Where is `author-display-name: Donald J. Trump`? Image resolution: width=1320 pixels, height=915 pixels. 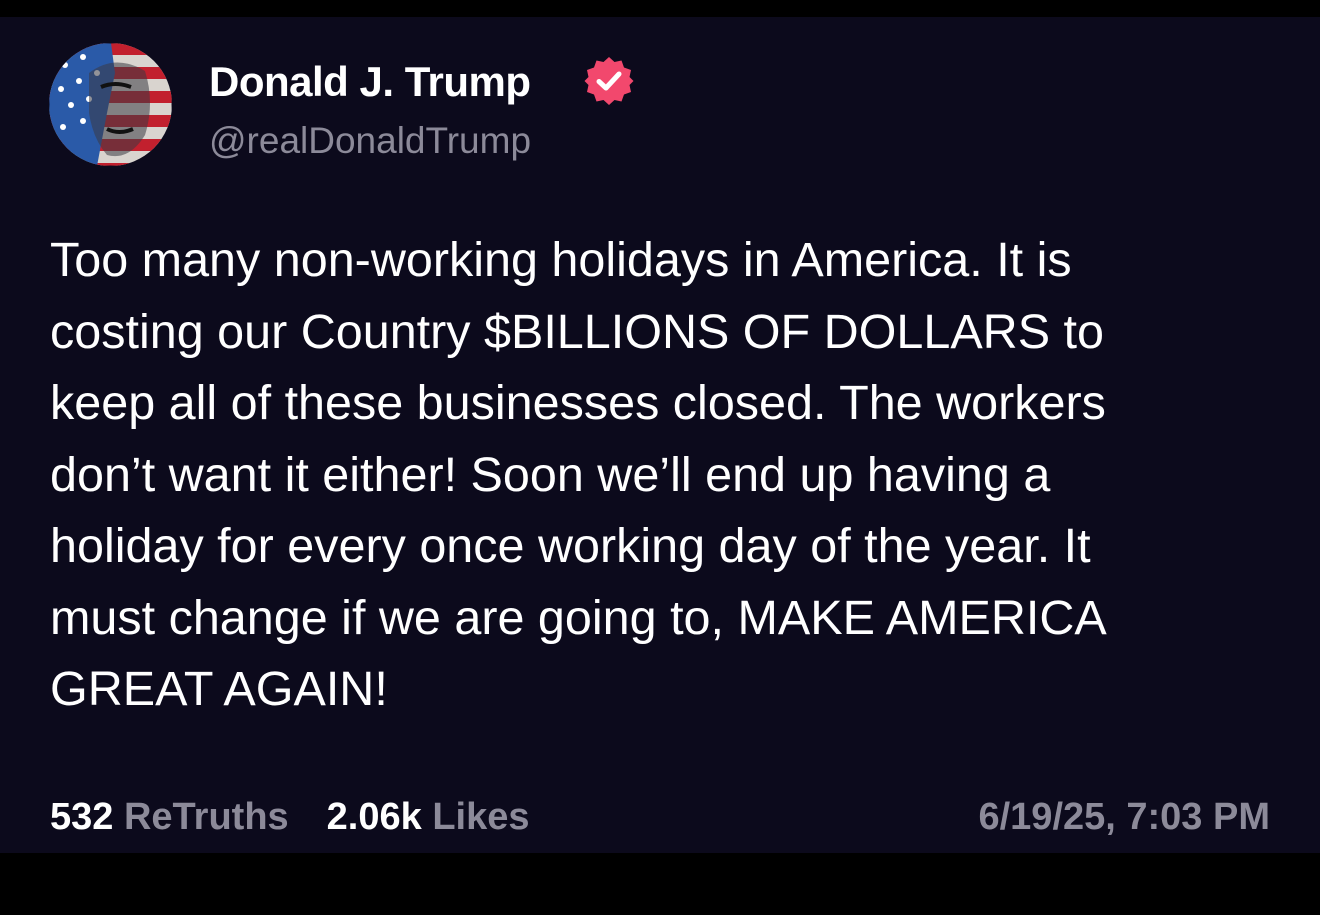 author-display-name: Donald J. Trump is located at coordinates (370, 82).